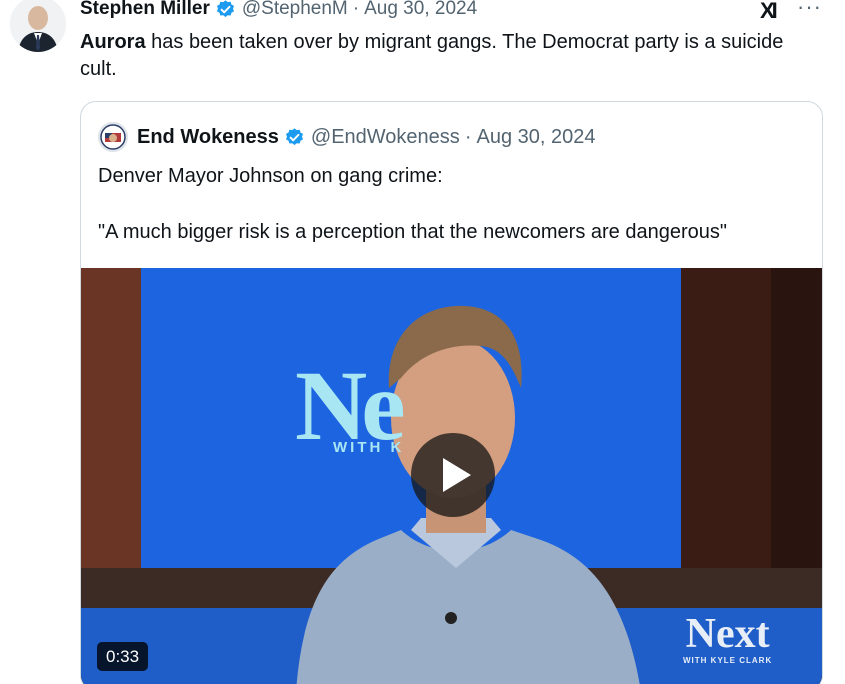 The height and width of the screenshot is (684, 845). Describe the element at coordinates (295, 10) in the screenshot. I see `author-handle: @StephenM` at that location.